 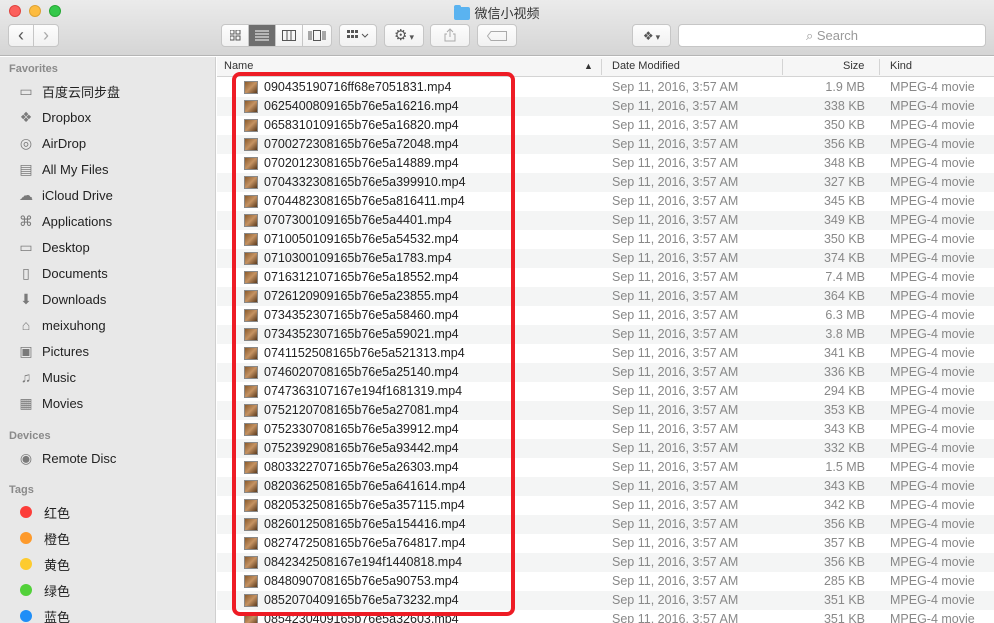 I want to click on forward-button: ›, so click(x=46, y=35).